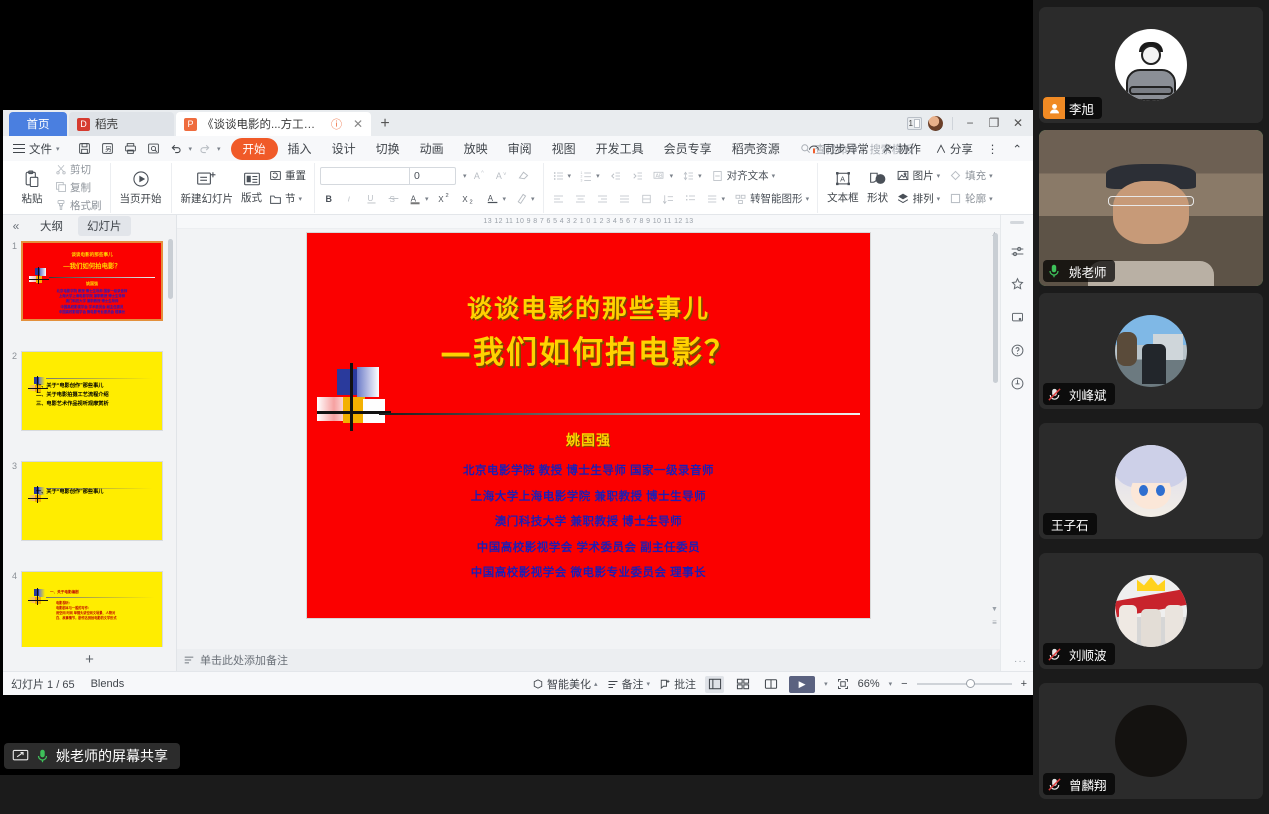 The width and height of the screenshot is (1269, 814). What do you see at coordinates (1024, 684) in the screenshot?
I see `zoom-in-button: +` at bounding box center [1024, 684].